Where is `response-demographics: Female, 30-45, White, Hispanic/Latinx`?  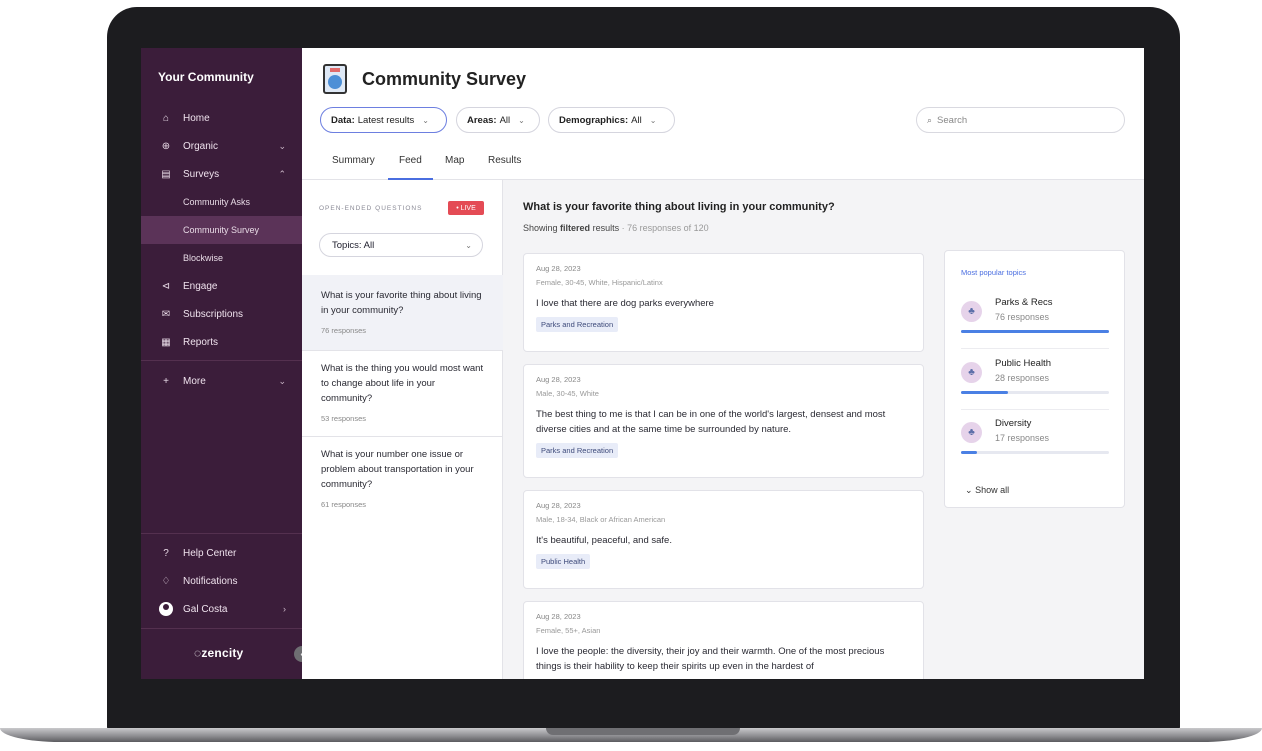
response-demographics: Female, 30-45, White, Hispanic/Latinx is located at coordinates (599, 282).